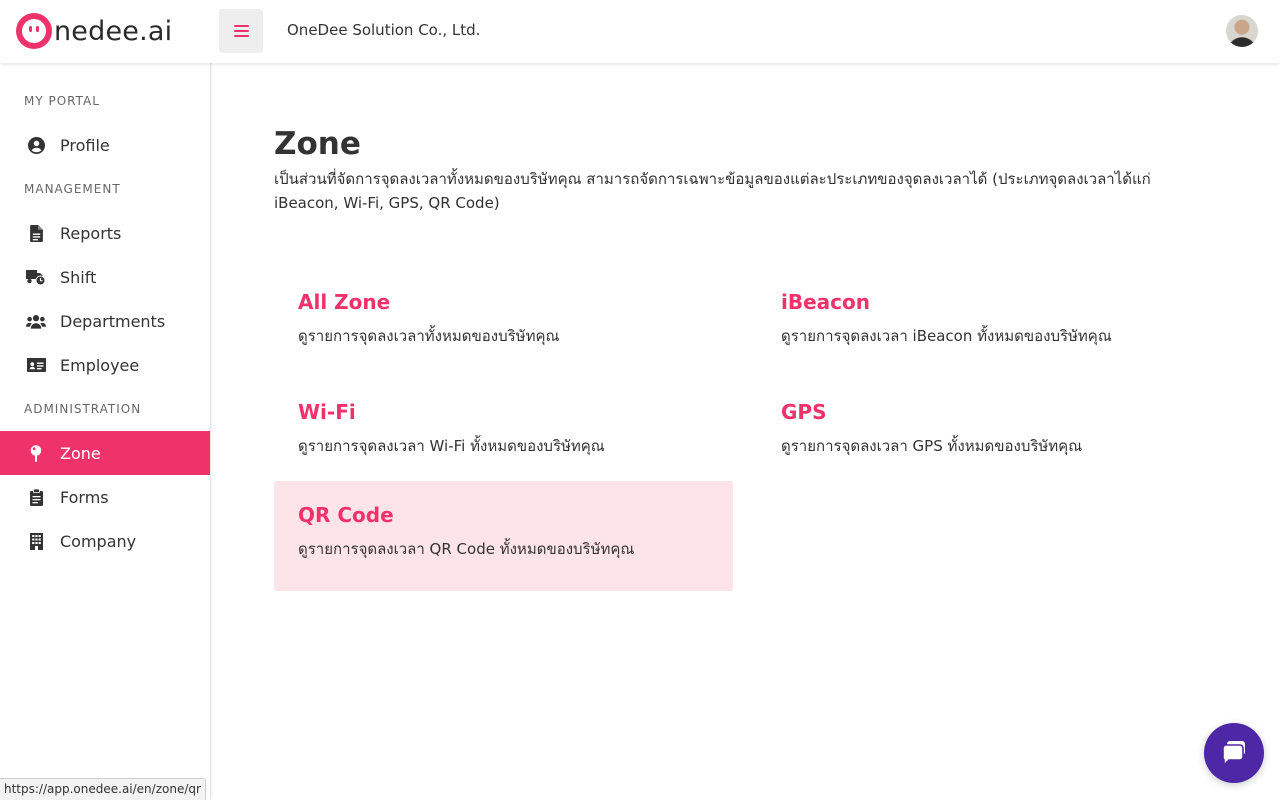  Describe the element at coordinates (36, 497) in the screenshot. I see `clipboard-icon` at that location.